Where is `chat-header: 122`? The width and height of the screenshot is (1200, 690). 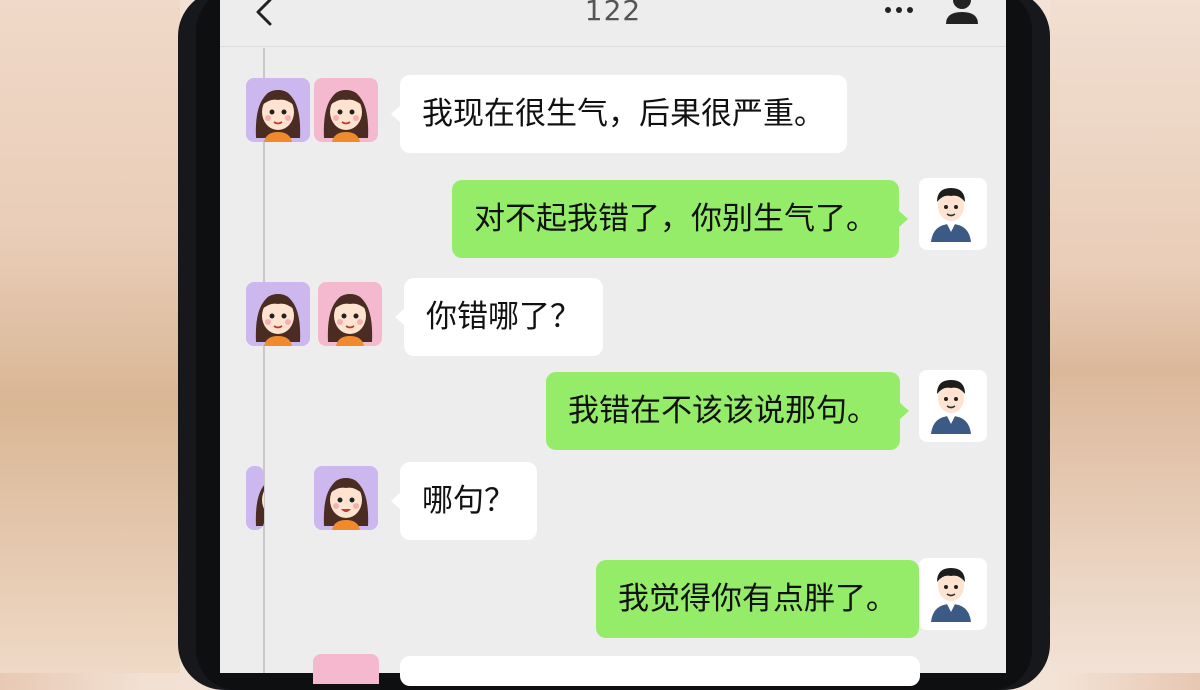
chat-header: 122 is located at coordinates (613, 23).